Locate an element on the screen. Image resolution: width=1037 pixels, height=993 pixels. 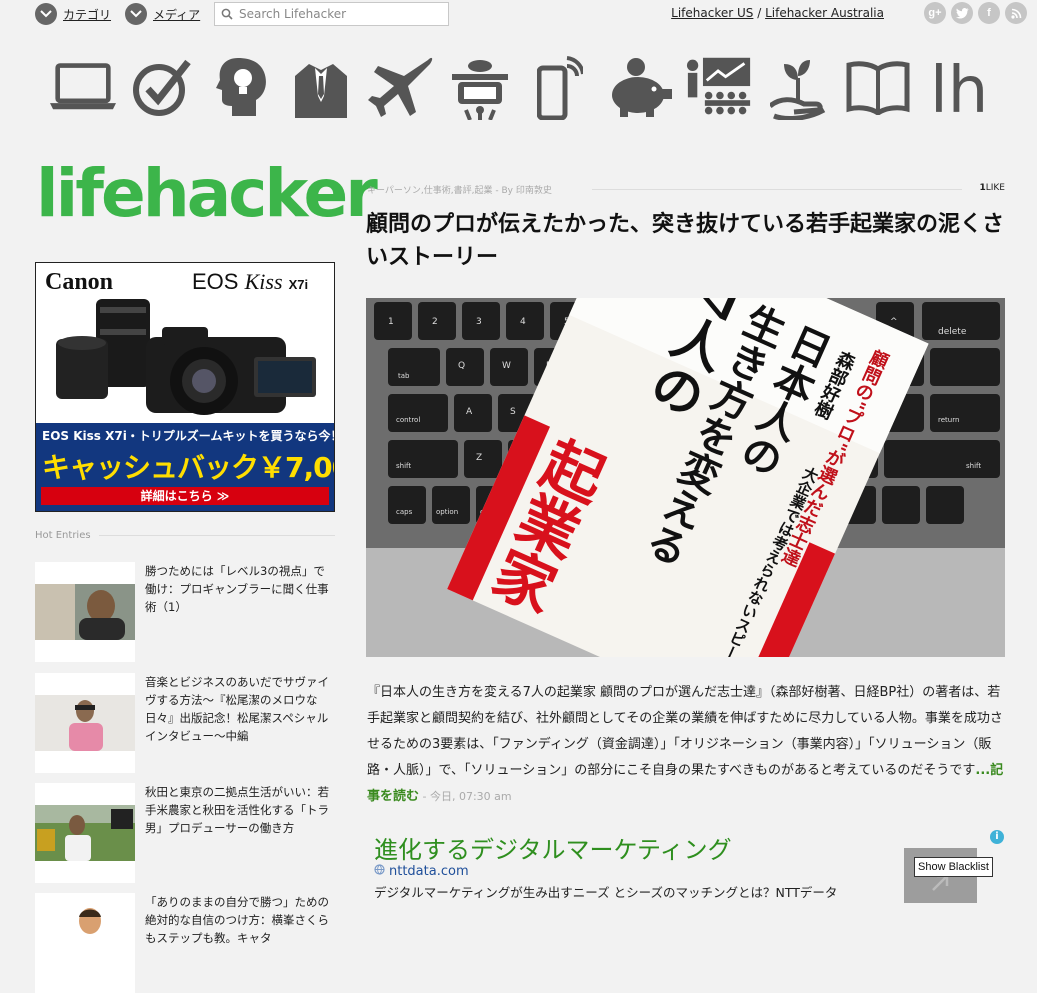
article-meta: キーパーソン,仕事術,書評,起業 - By 印南敦史 1LIKE is located at coordinates (686, 190).